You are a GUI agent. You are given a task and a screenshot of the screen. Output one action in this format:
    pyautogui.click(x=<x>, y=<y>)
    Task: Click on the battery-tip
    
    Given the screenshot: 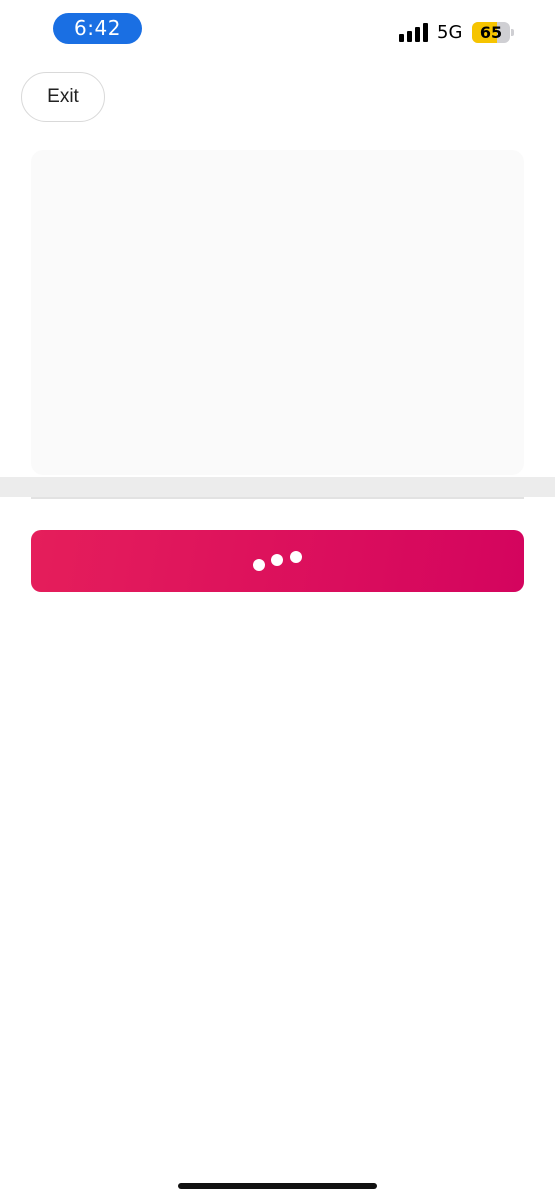 What is the action you would take?
    pyautogui.click(x=512, y=32)
    